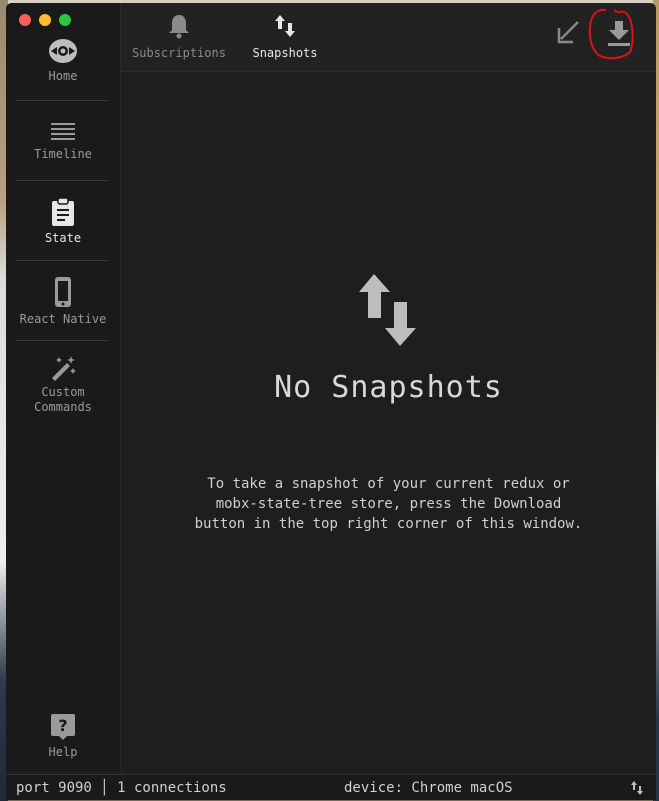 Image resolution: width=659 pixels, height=801 pixels. What do you see at coordinates (63, 141) in the screenshot?
I see `sidebar-item-timeline: Timeline` at bounding box center [63, 141].